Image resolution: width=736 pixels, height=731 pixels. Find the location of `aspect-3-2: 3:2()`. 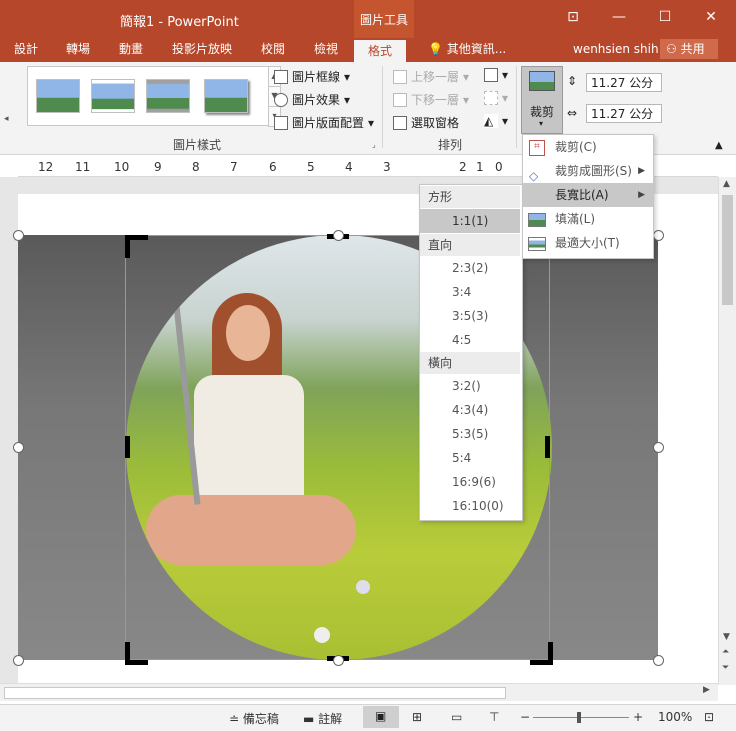

aspect-3-2: 3:2() is located at coordinates (450, 386).